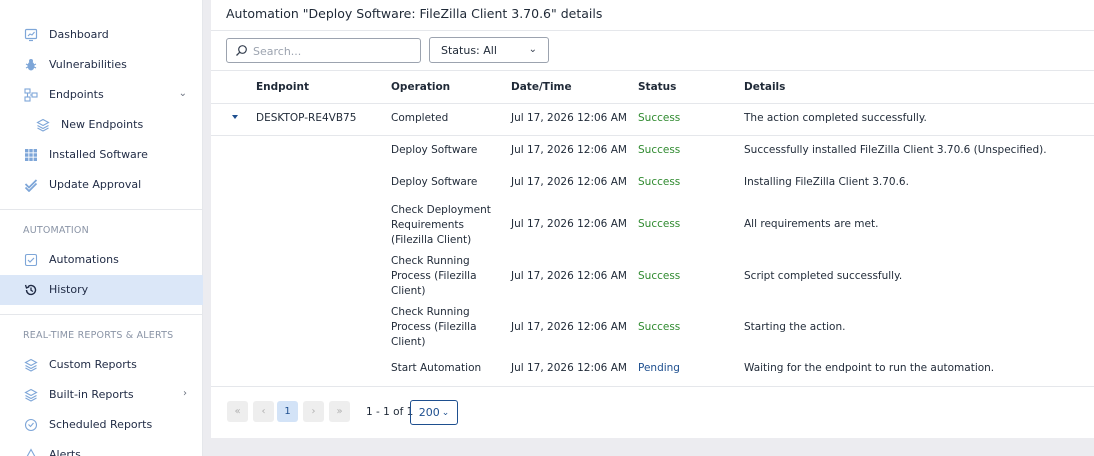 This screenshot has width=1094, height=456. I want to click on bug-icon, so click(31, 65).